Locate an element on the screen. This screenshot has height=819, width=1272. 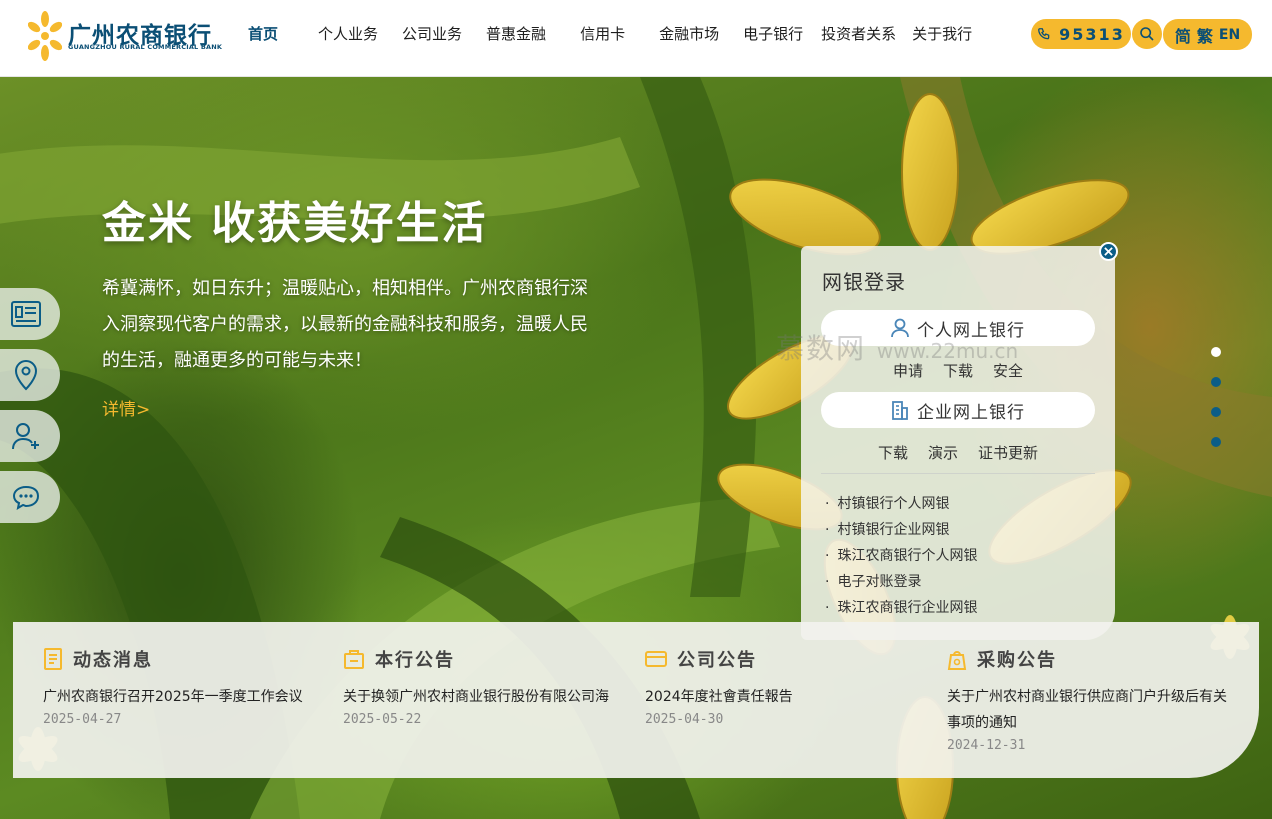
list-item: 珠江农商银行个人网银 is located at coordinates (901, 556).